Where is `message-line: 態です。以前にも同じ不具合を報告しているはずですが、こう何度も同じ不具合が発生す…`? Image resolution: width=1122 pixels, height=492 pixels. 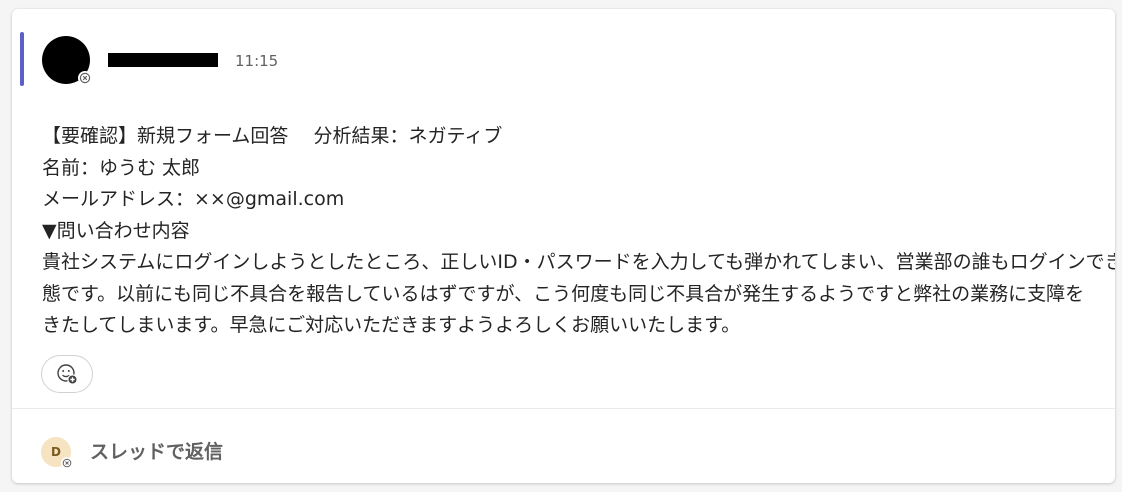
message-line: 態です。以前にも同じ不具合を報告しているはずですが、こう何度も同じ不具合が発生す… is located at coordinates (563, 293).